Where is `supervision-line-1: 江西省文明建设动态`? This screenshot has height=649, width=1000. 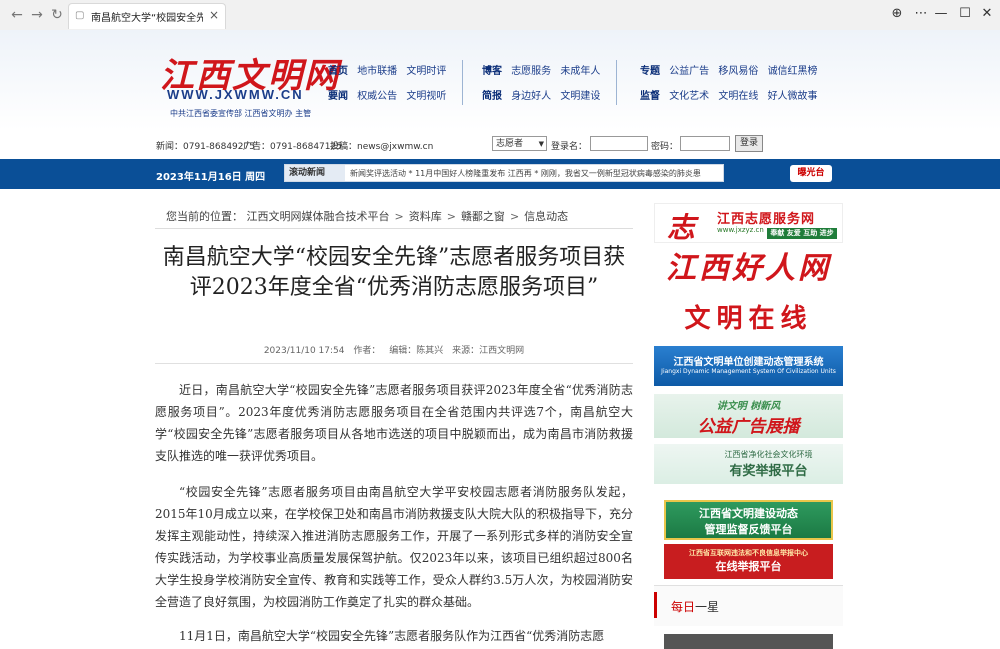
supervision-line-1: 江西省文明建设动态 is located at coordinates (748, 513).